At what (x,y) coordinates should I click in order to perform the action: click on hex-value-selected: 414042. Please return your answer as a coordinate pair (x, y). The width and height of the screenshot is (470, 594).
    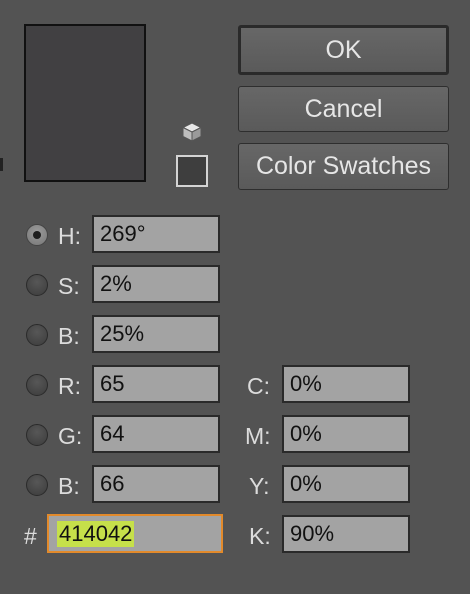
    Looking at the image, I should click on (96, 534).